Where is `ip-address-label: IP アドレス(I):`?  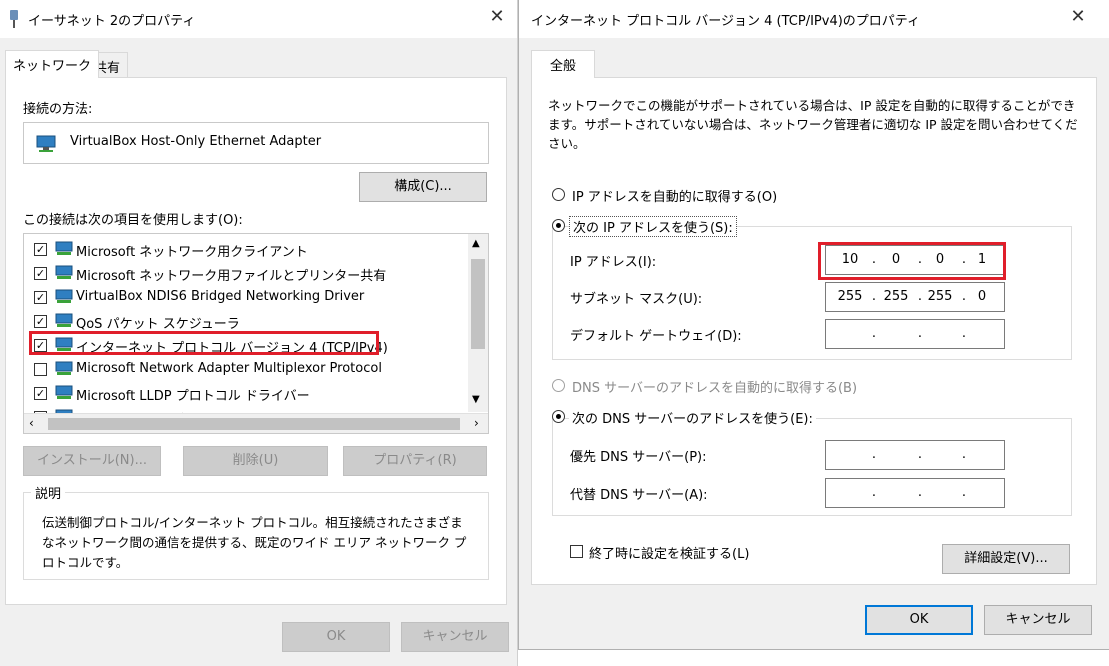 ip-address-label: IP アドレス(I): is located at coordinates (613, 262).